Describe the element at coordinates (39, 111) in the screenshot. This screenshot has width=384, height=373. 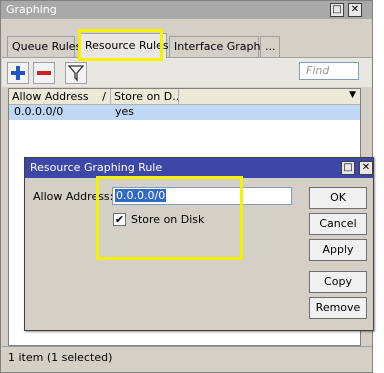
I see `cell-allow-address: 0.0.0.0/0` at that location.